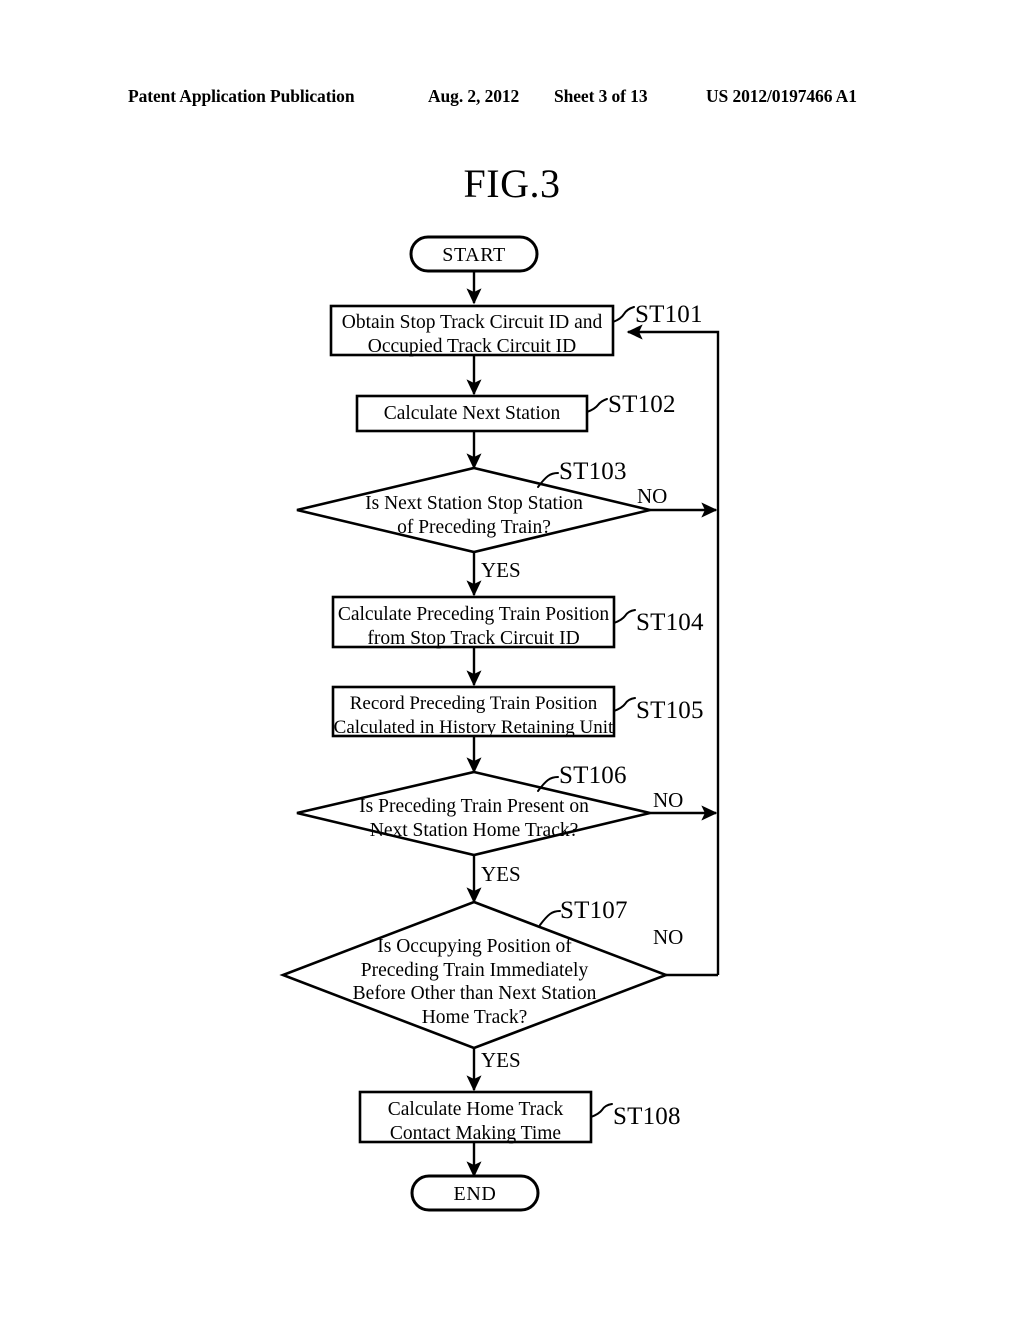 This screenshot has width=1024, height=1320. Describe the element at coordinates (472, 330) in the screenshot. I see `st101-box-shape` at that location.